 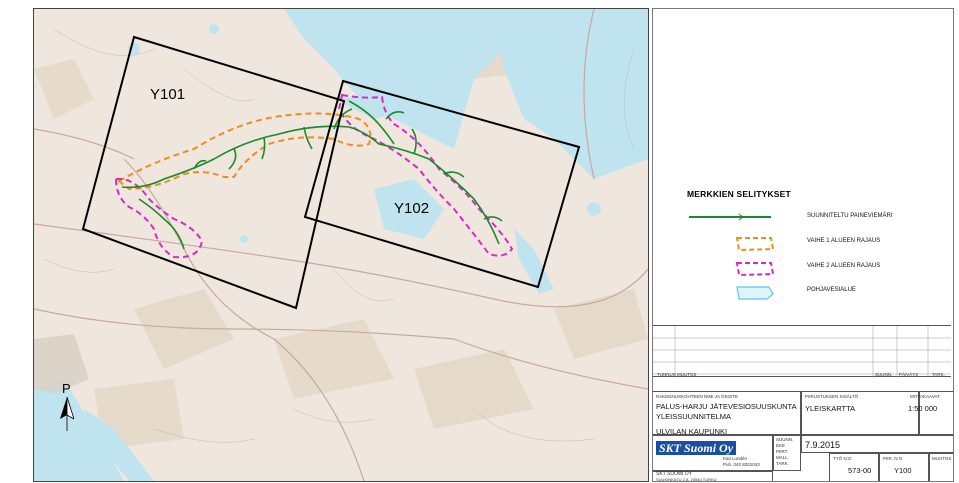 I want to click on drawing-number-cell: PIIR. N:O Y100, so click(x=904, y=467).